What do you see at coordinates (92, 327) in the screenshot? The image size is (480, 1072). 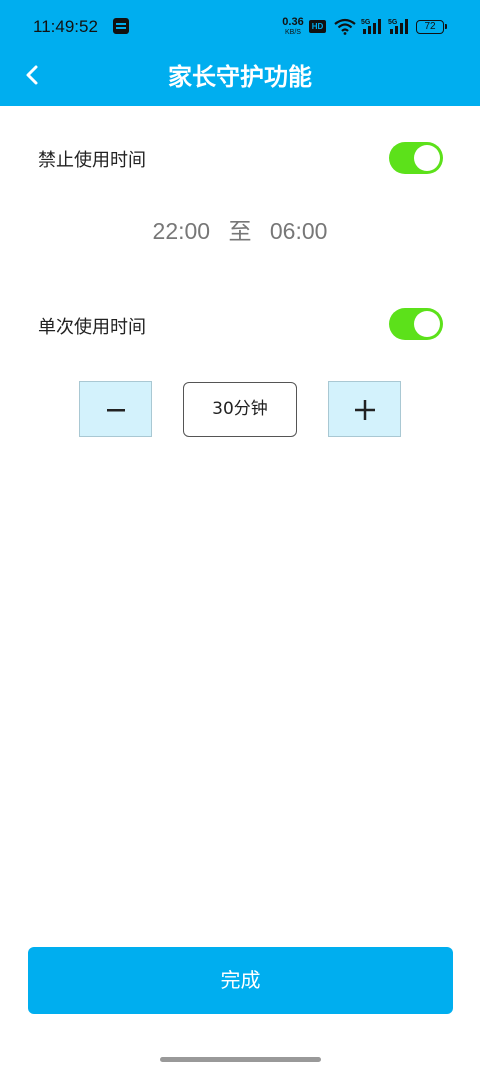 I see `single-use-label: 单次使用时间` at bounding box center [92, 327].